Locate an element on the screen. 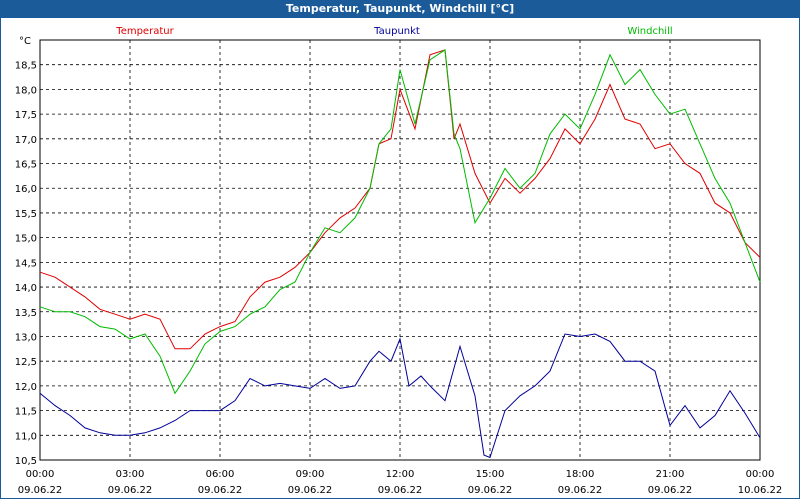  y-tick-label: 11,5 is located at coordinates (26, 412).